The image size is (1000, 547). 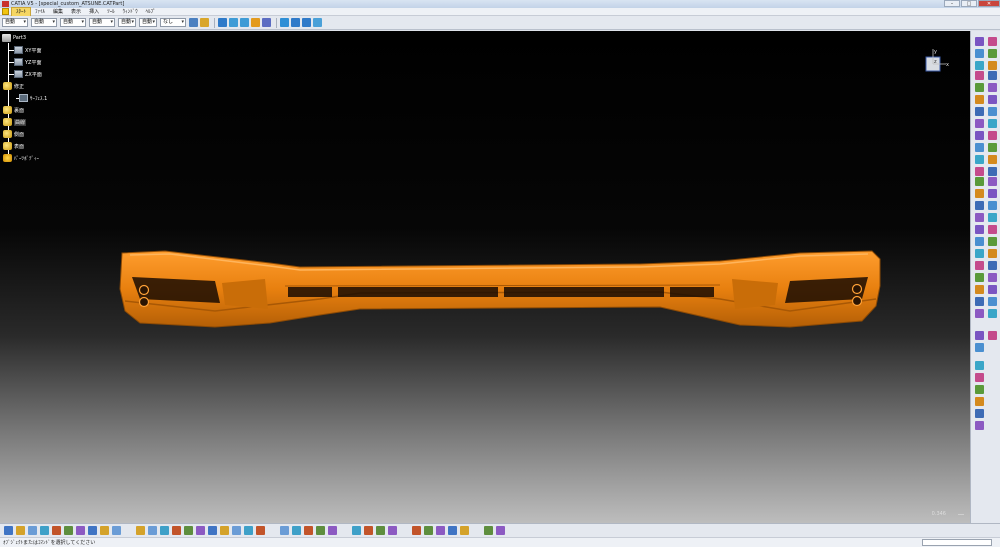 I want to click on grid-icon, so click(x=368, y=530).